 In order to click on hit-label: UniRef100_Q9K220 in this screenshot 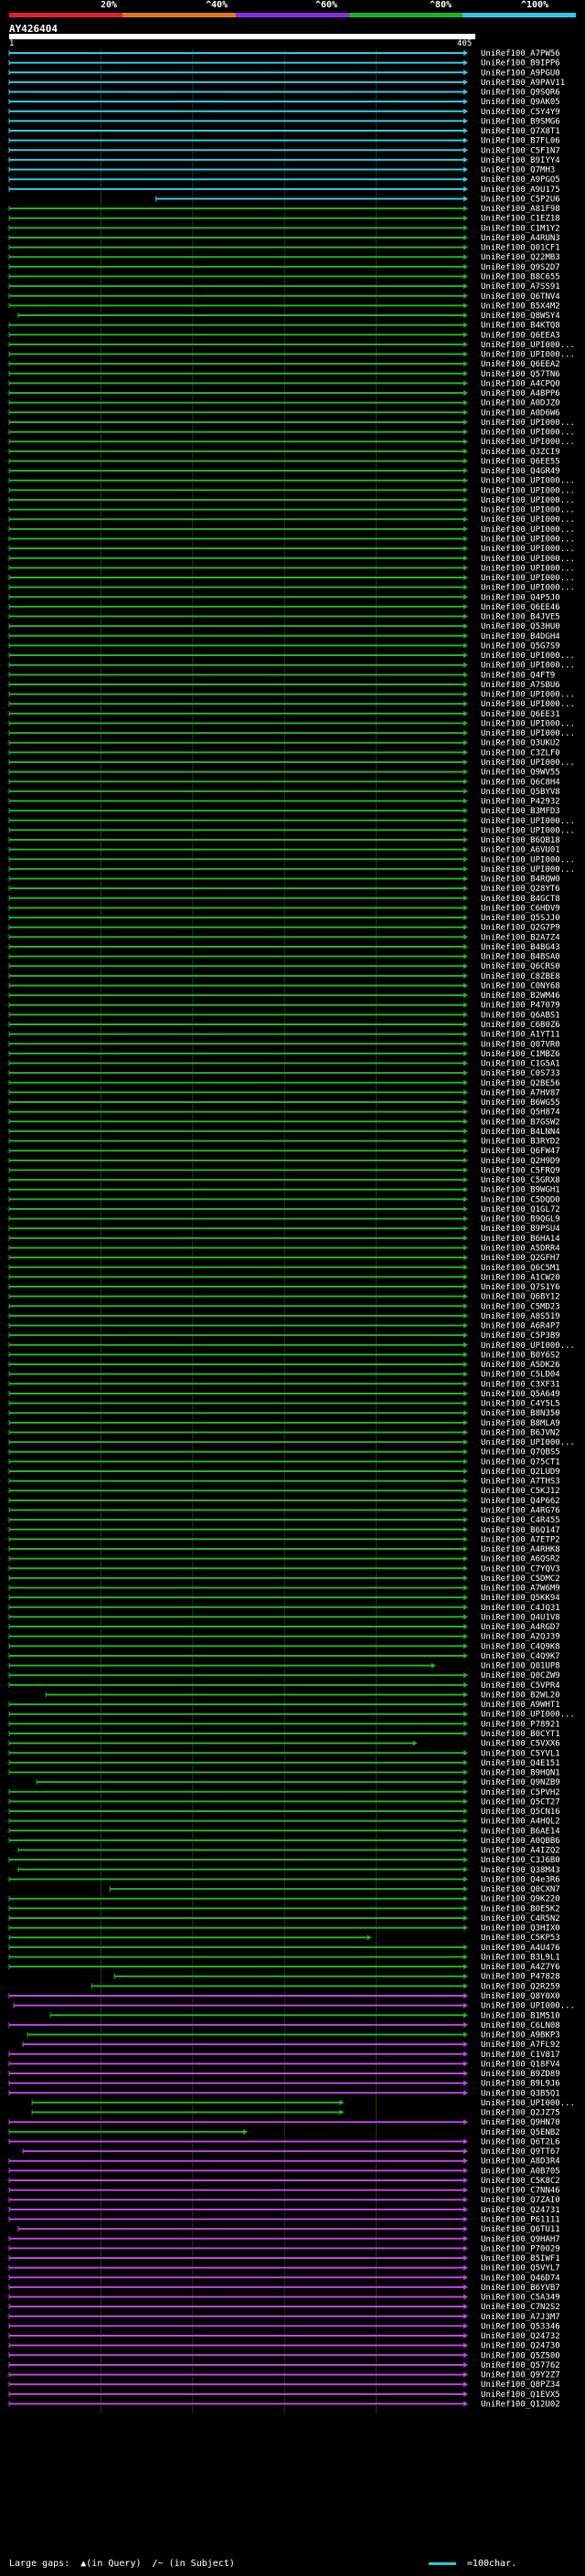, I will do `click(520, 1899)`.